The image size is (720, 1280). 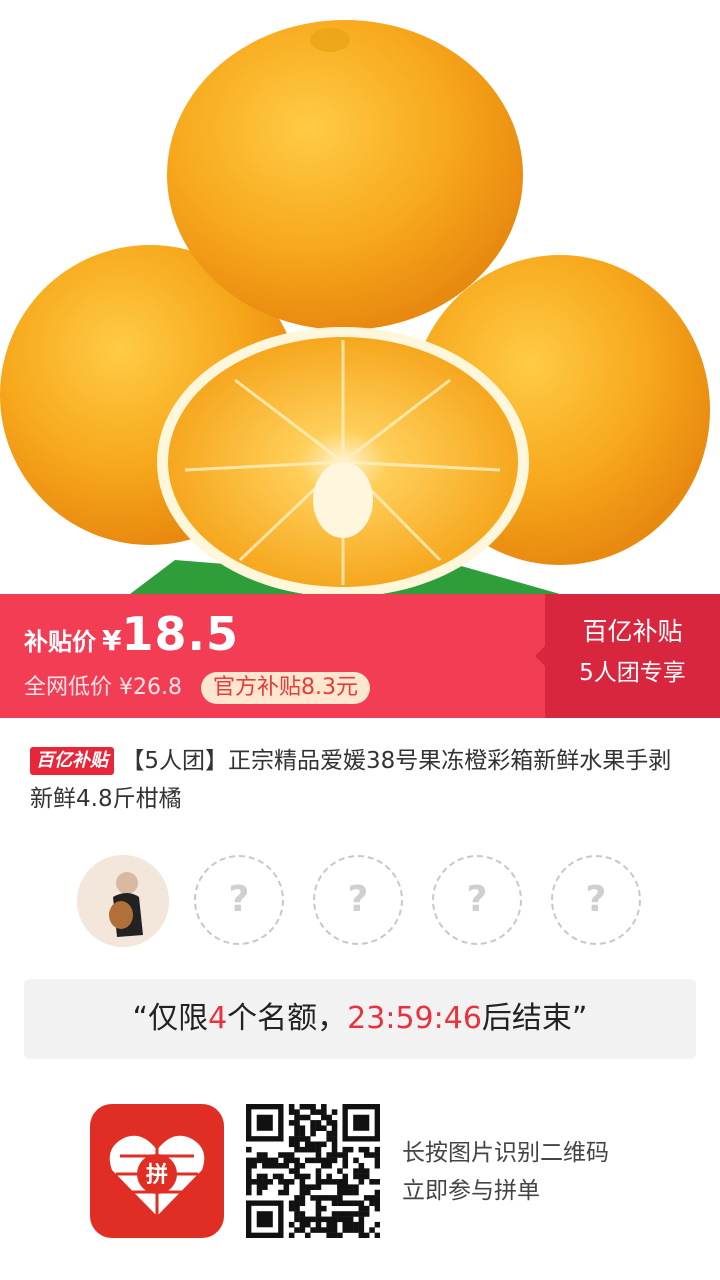 I want to click on product-title-block: 百亿补贴 【5人团】正宗精品爱媛38号果冻橙彩箱新鲜水果手剥新鲜4.8斤柑橘, so click(x=361, y=780).